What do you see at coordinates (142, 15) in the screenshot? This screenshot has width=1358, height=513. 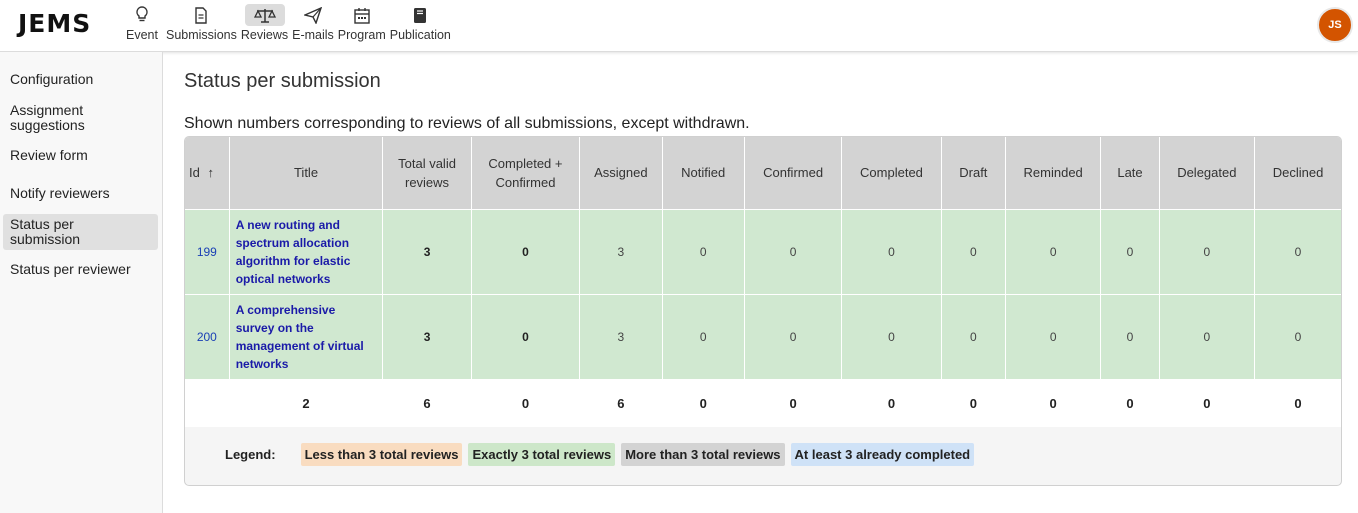 I see `lightbulb-icon` at bounding box center [142, 15].